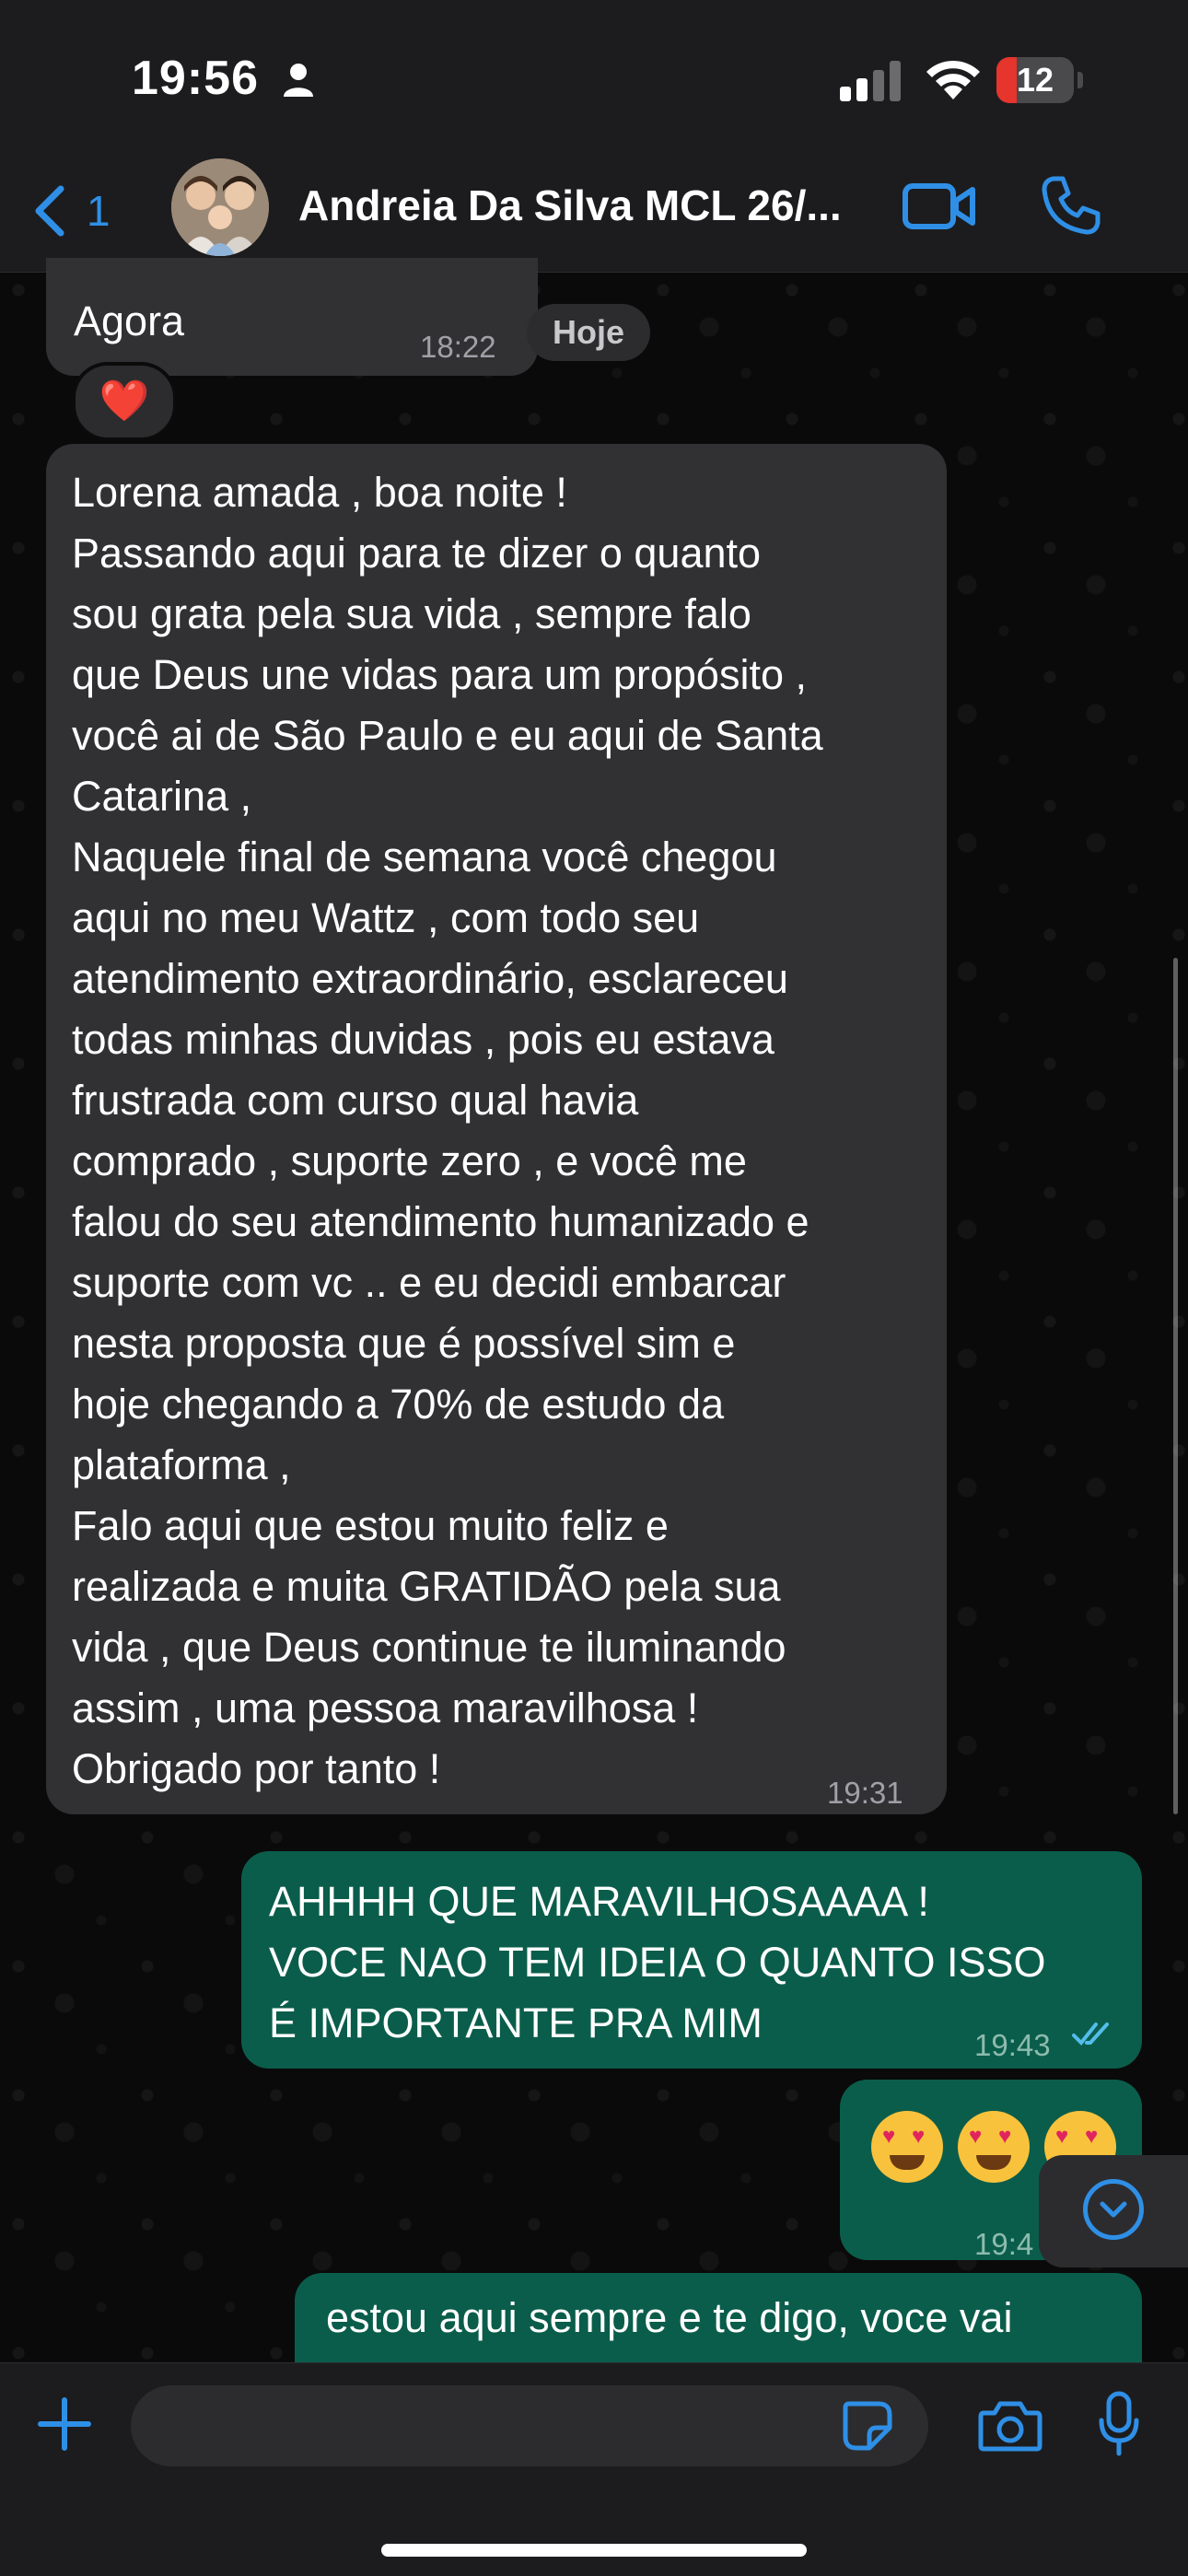  I want to click on read-receipt-icon, so click(1091, 2034).